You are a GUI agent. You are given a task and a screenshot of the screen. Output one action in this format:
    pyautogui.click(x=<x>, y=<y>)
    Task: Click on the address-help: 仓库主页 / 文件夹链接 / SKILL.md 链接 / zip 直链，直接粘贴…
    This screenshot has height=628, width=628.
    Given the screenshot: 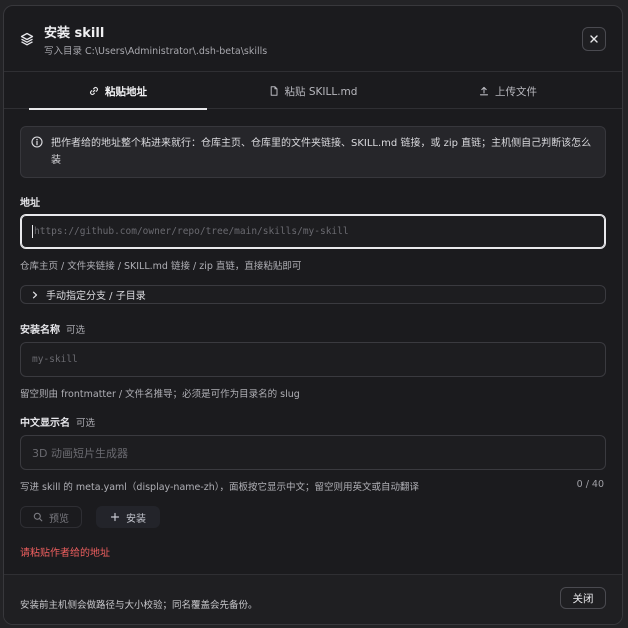 What is the action you would take?
    pyautogui.click(x=161, y=266)
    